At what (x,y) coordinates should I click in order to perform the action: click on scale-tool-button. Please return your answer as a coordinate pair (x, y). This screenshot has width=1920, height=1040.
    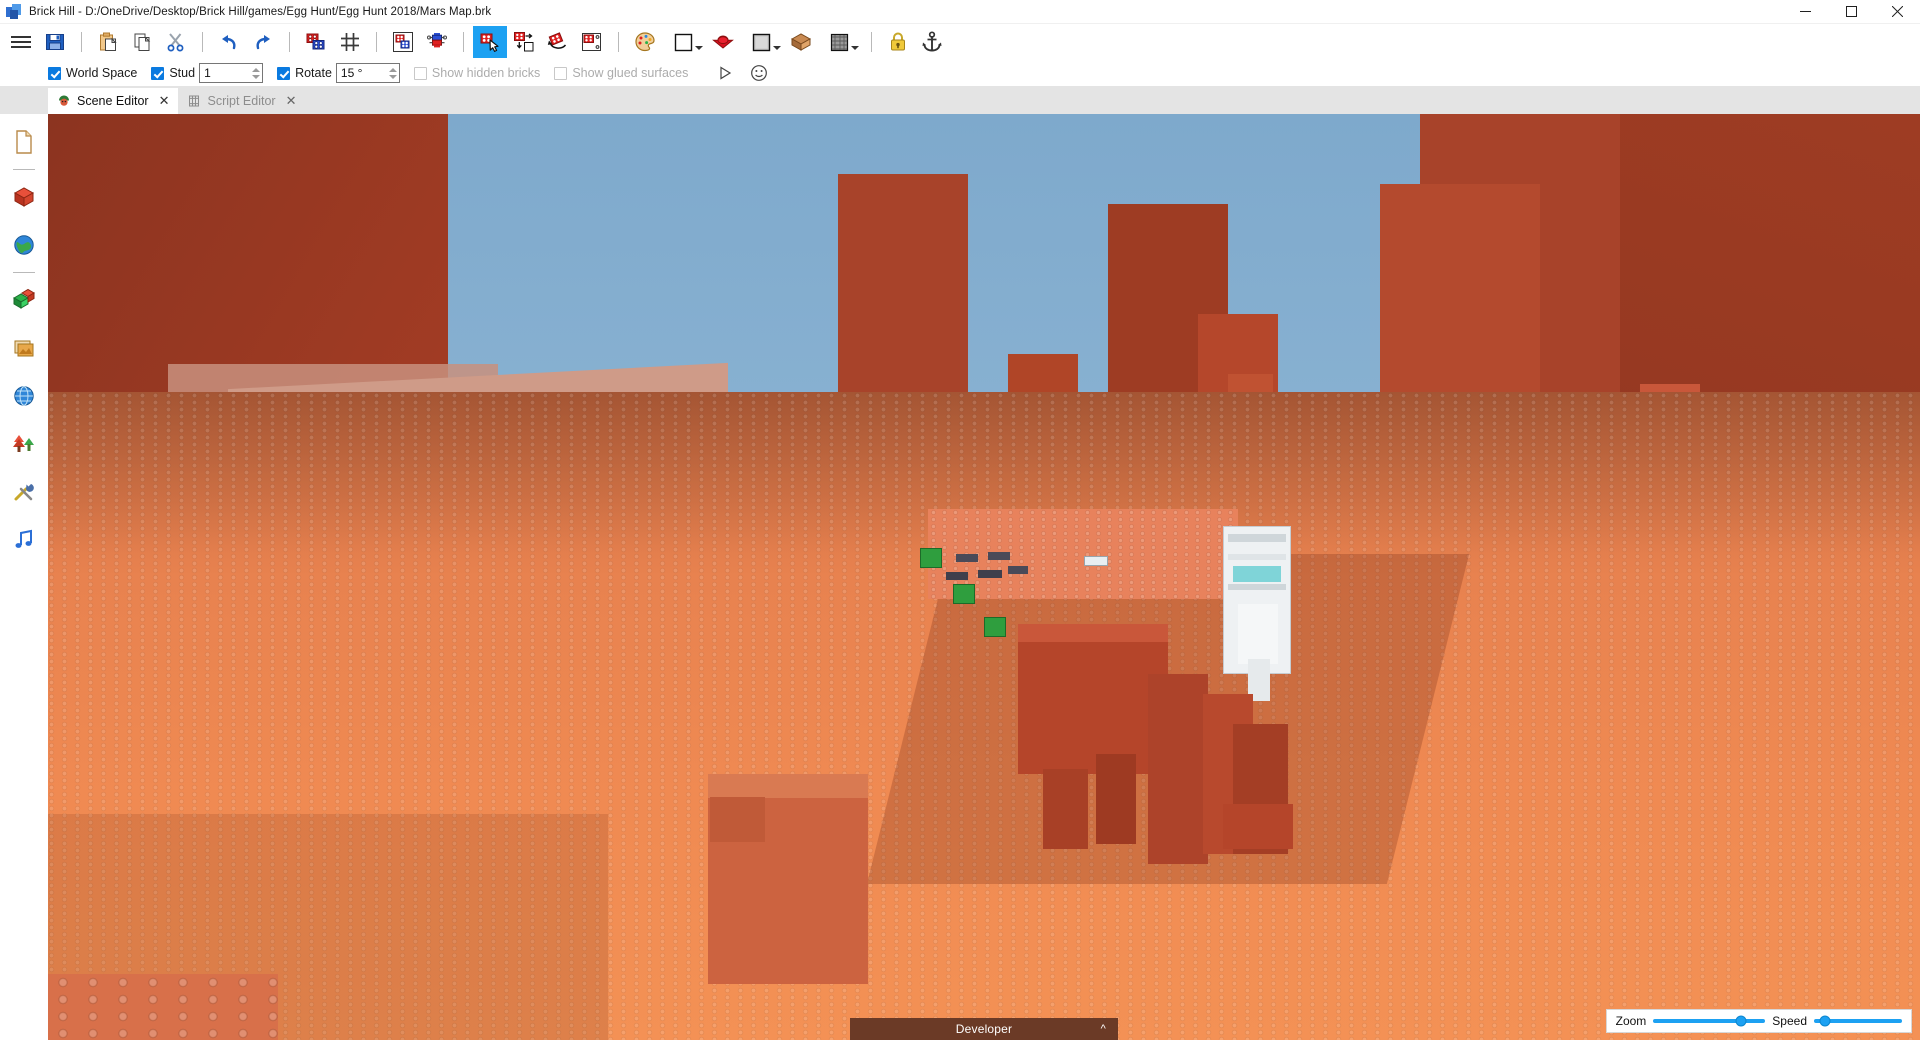
    Looking at the image, I should click on (592, 42).